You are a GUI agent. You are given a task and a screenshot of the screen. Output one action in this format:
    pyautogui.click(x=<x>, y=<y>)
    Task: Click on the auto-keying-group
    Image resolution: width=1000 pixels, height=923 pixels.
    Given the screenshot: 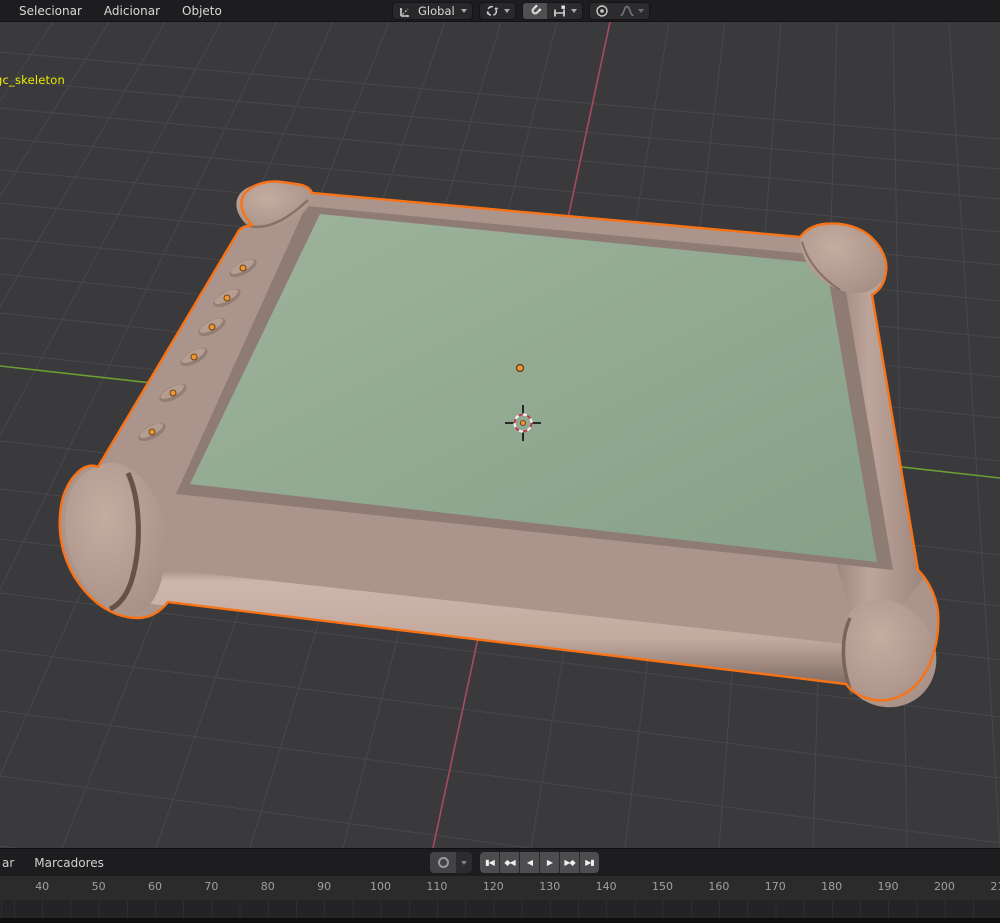 What is the action you would take?
    pyautogui.click(x=451, y=862)
    